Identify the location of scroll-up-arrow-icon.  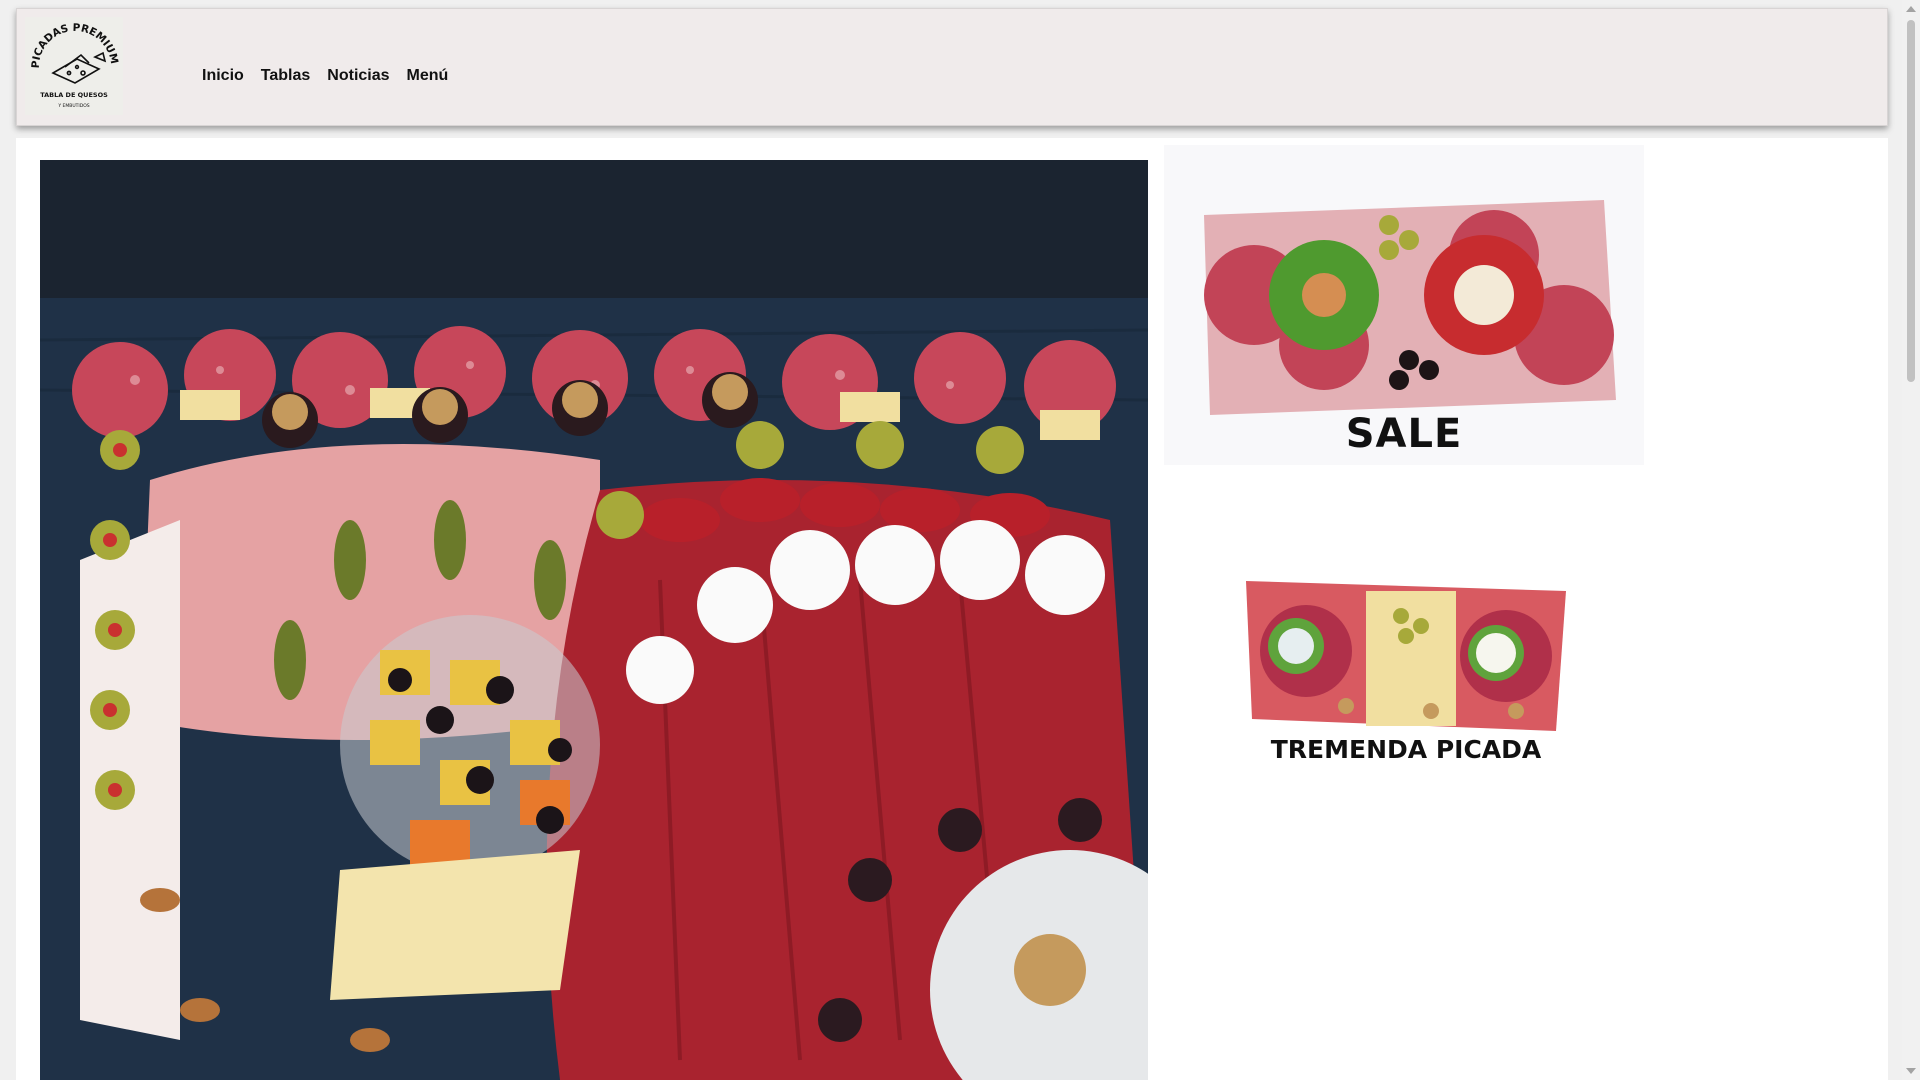
(1911, 9).